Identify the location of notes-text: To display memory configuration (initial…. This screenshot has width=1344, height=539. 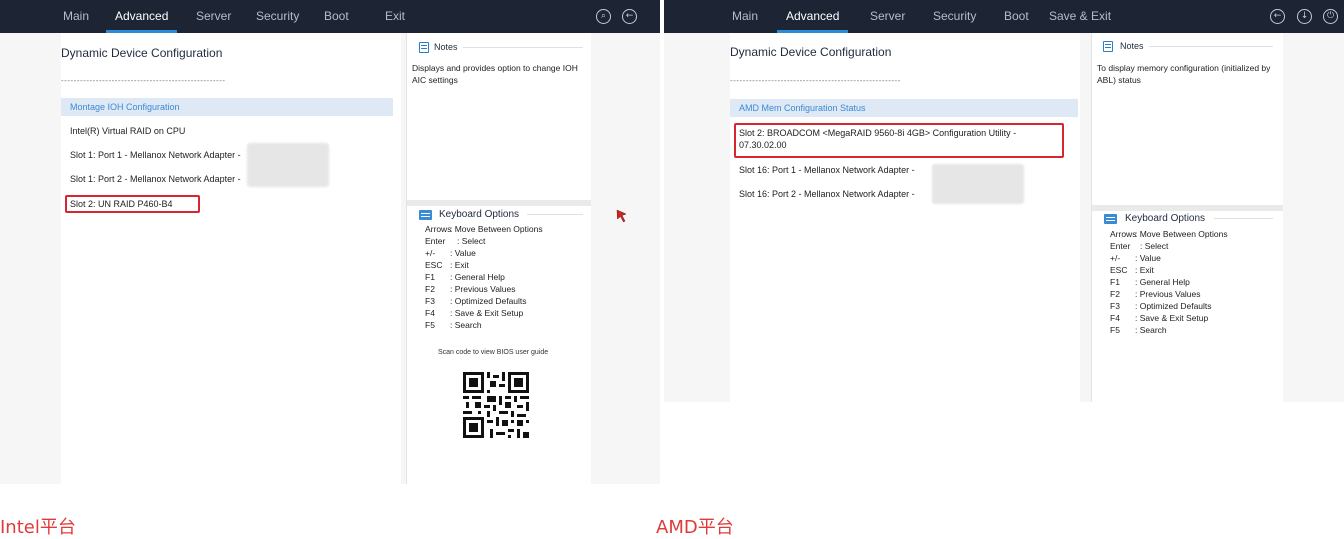
(1184, 74).